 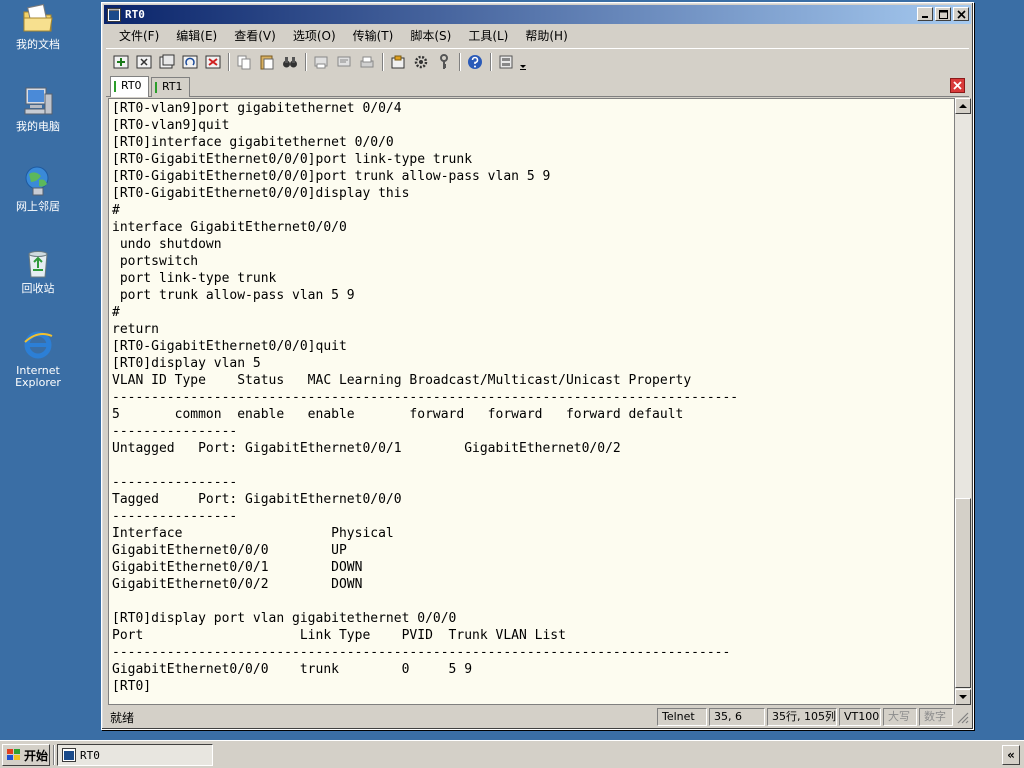 I want to click on tab-status-indicator, so click(x=115, y=86).